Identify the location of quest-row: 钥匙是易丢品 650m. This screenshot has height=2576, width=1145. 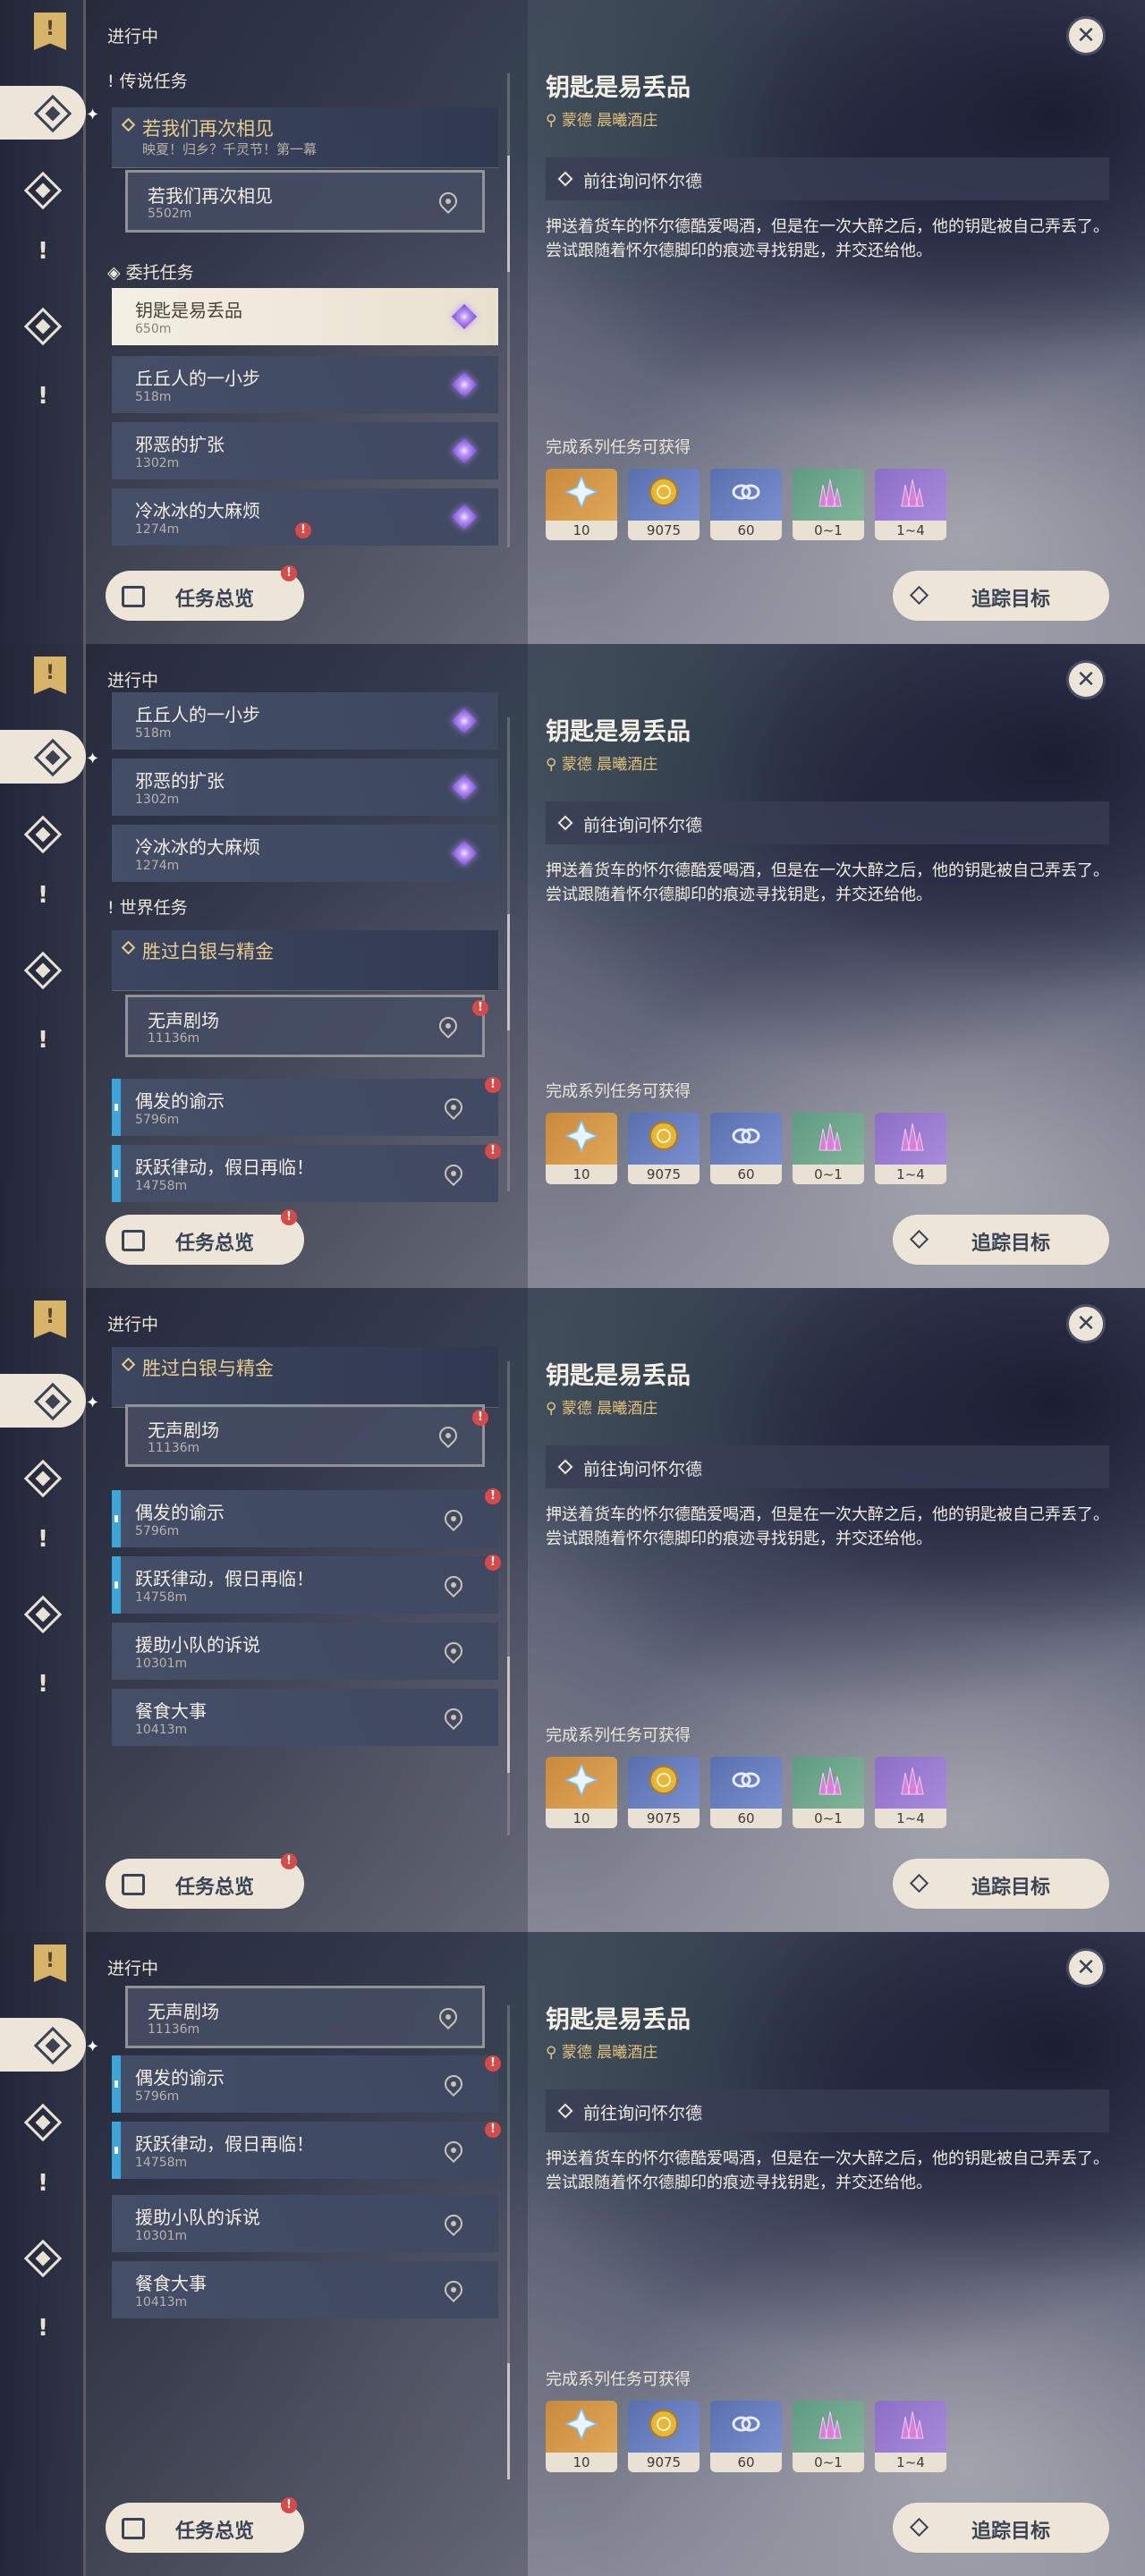
(305, 316).